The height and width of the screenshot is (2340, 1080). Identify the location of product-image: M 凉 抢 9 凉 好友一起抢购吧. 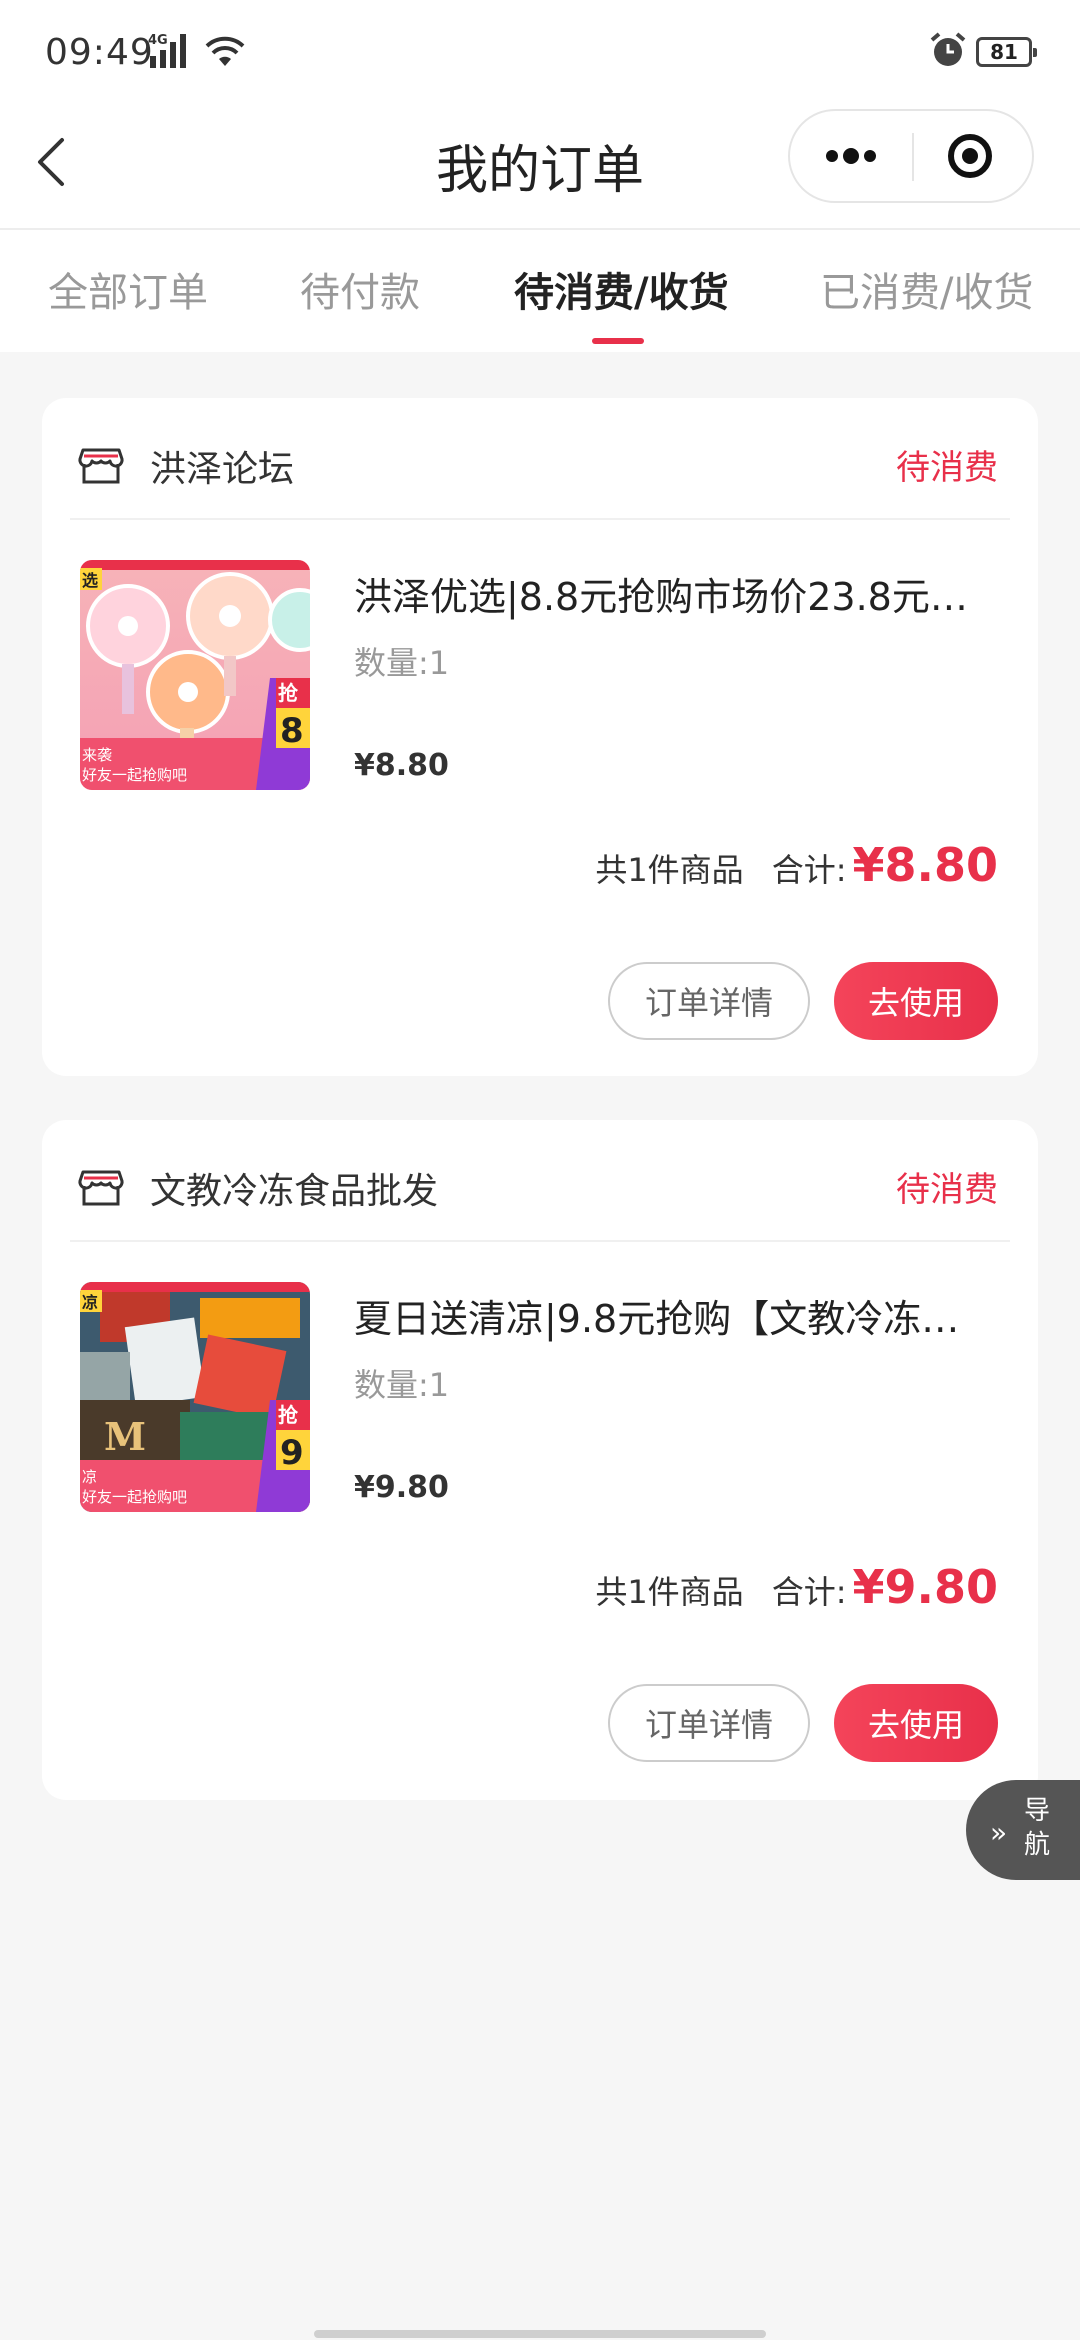
(195, 1397).